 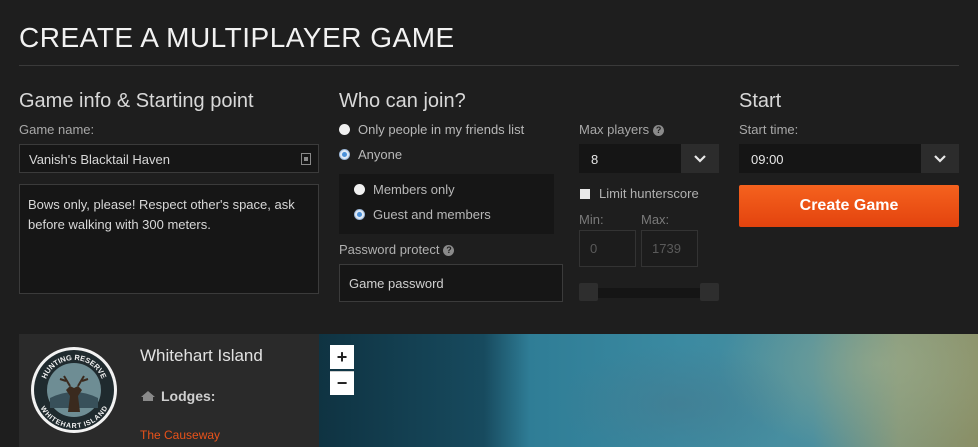 I want to click on max-players-label-text: Max players, so click(x=614, y=129).